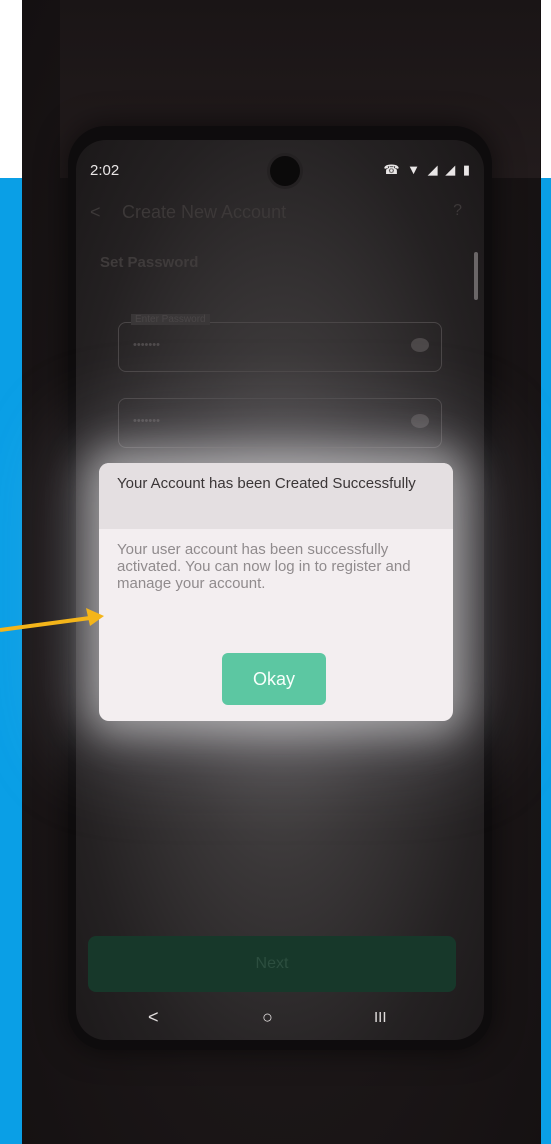 The image size is (551, 1144). I want to click on arrow-head, so click(95, 617).